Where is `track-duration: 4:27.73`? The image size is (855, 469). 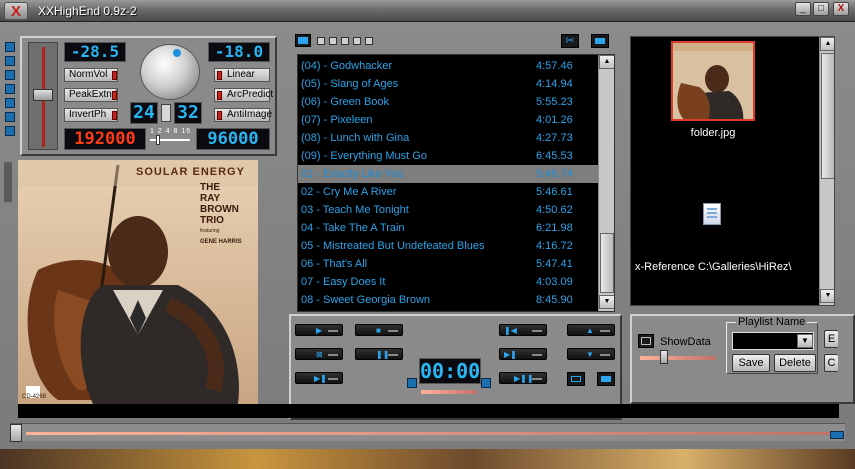
track-duration: 4:27.73 is located at coordinates (554, 138).